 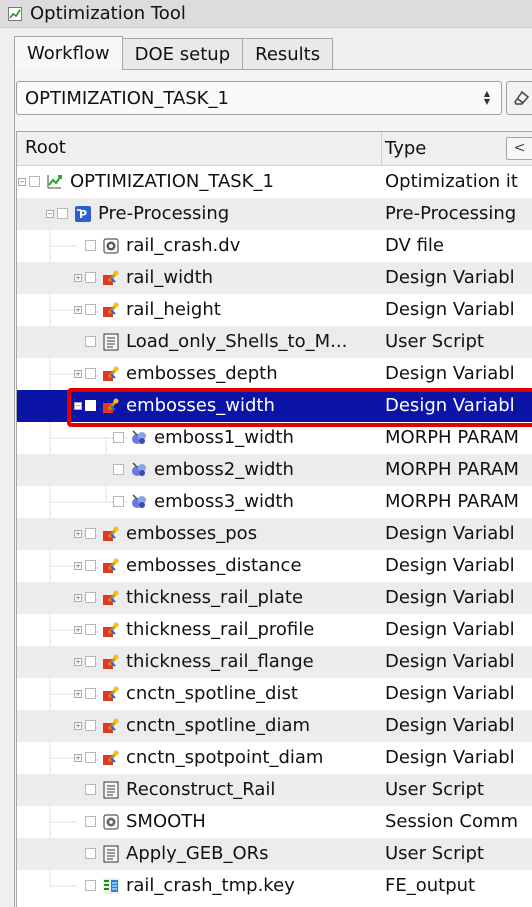 What do you see at coordinates (274, 822) in the screenshot?
I see `tree-row: SMOOTH Session Comm` at bounding box center [274, 822].